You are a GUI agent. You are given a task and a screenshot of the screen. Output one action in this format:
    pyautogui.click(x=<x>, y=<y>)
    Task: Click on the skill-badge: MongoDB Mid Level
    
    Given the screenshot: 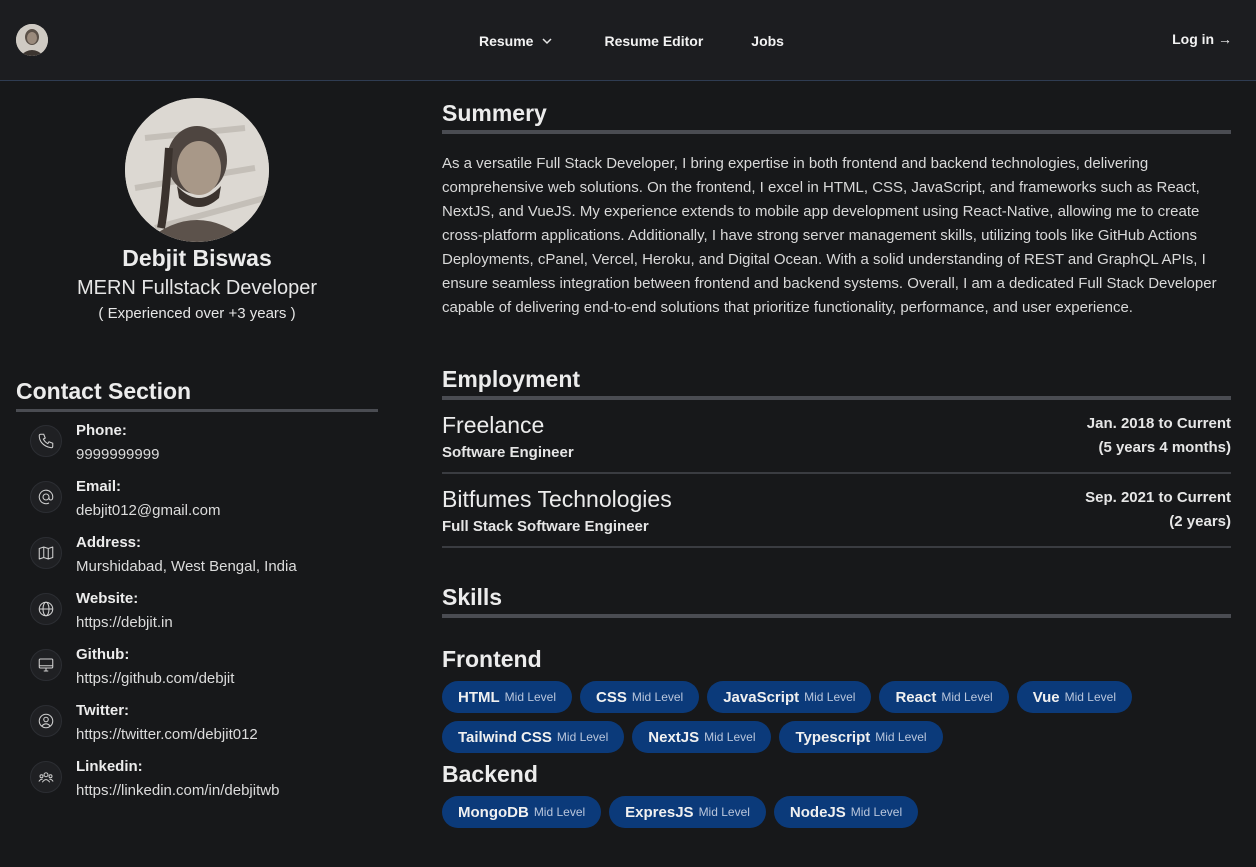 What is the action you would take?
    pyautogui.click(x=522, y=812)
    